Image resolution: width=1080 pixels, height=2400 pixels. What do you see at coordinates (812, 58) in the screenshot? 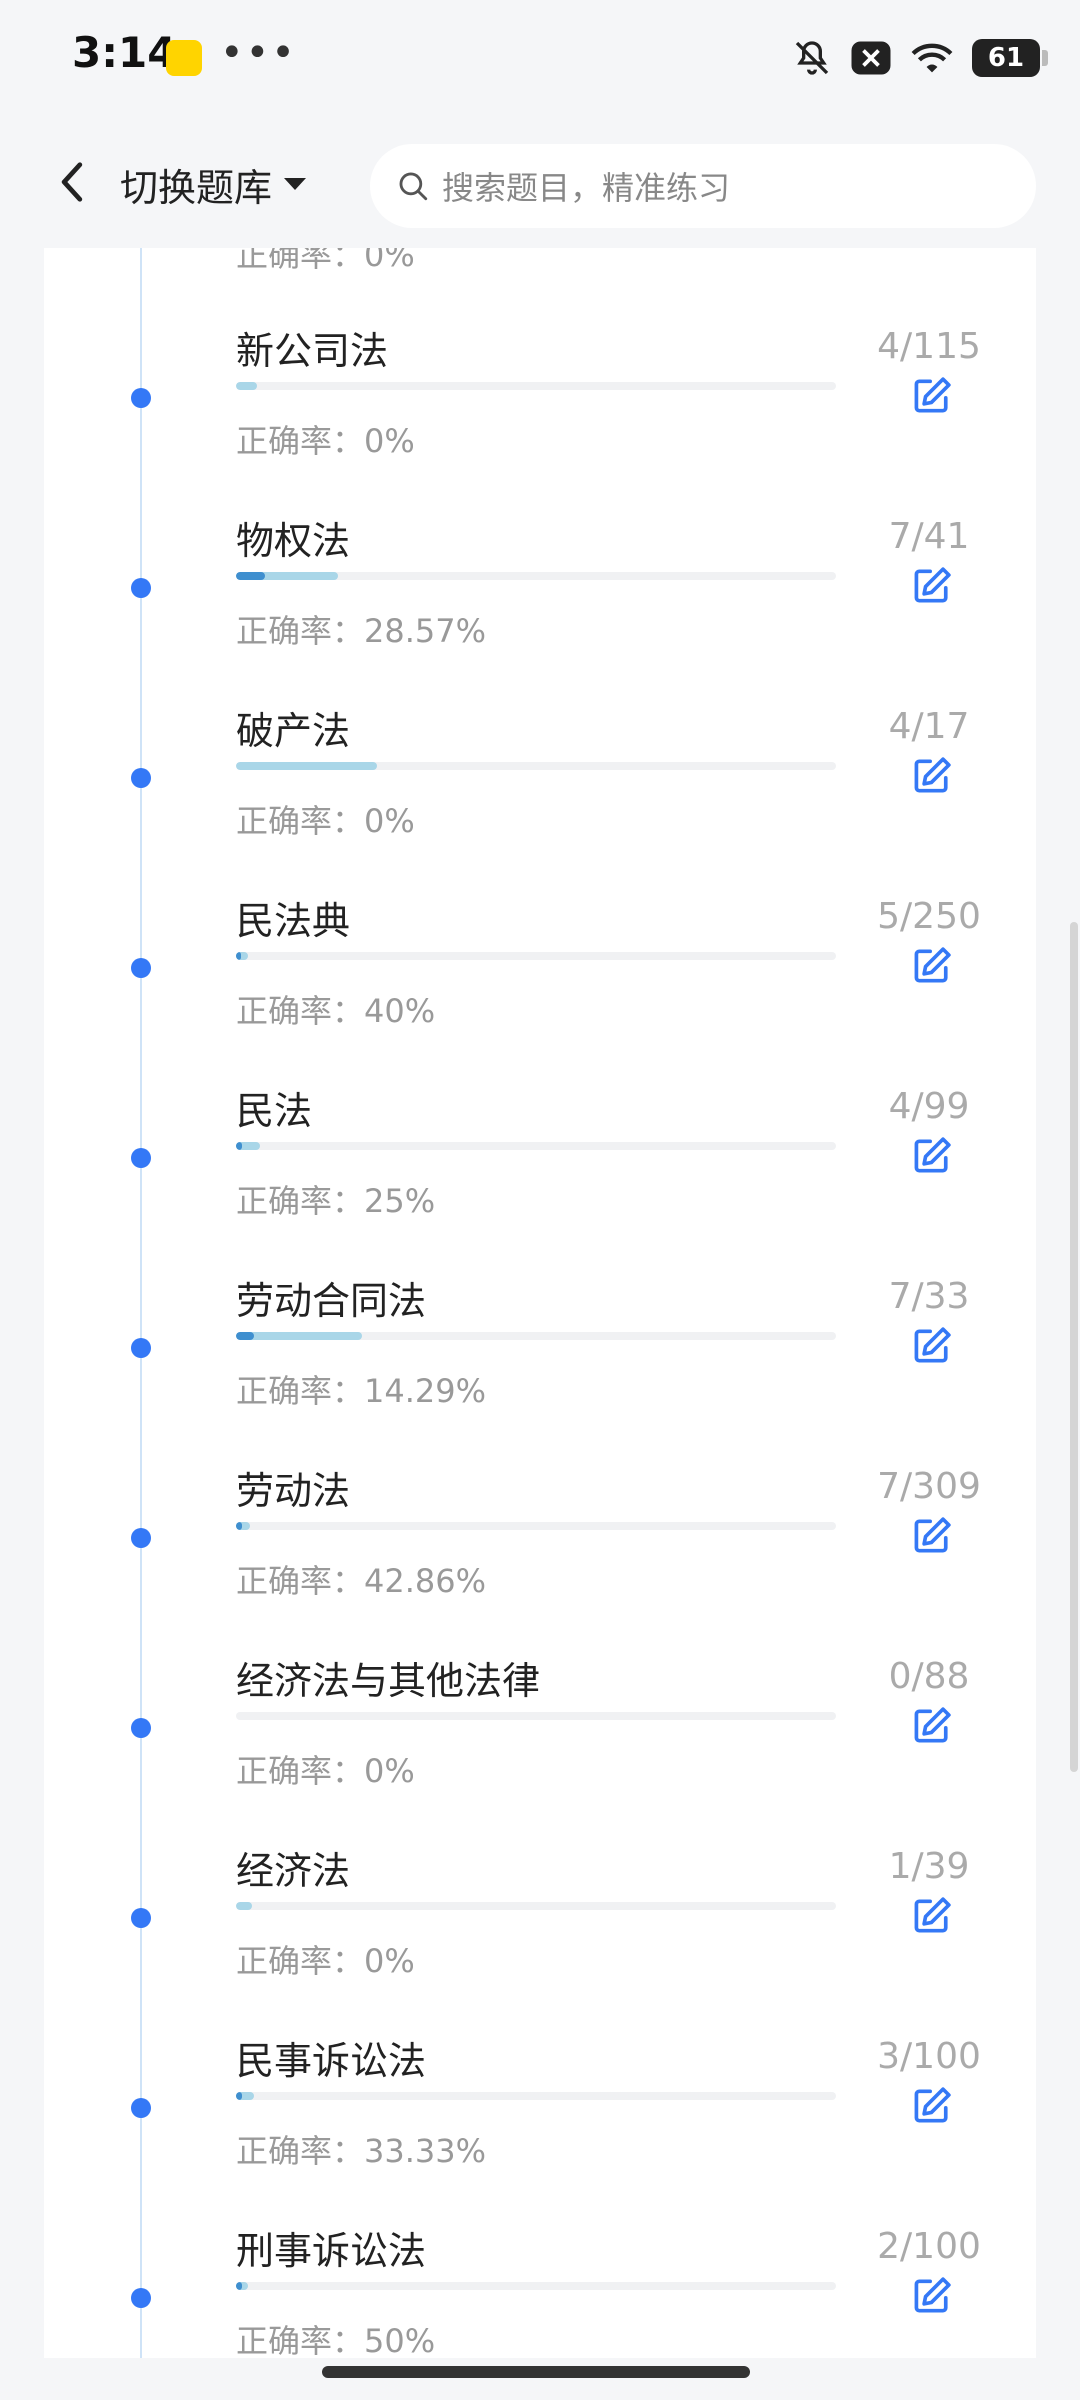
I see `notification-off-icon` at bounding box center [812, 58].